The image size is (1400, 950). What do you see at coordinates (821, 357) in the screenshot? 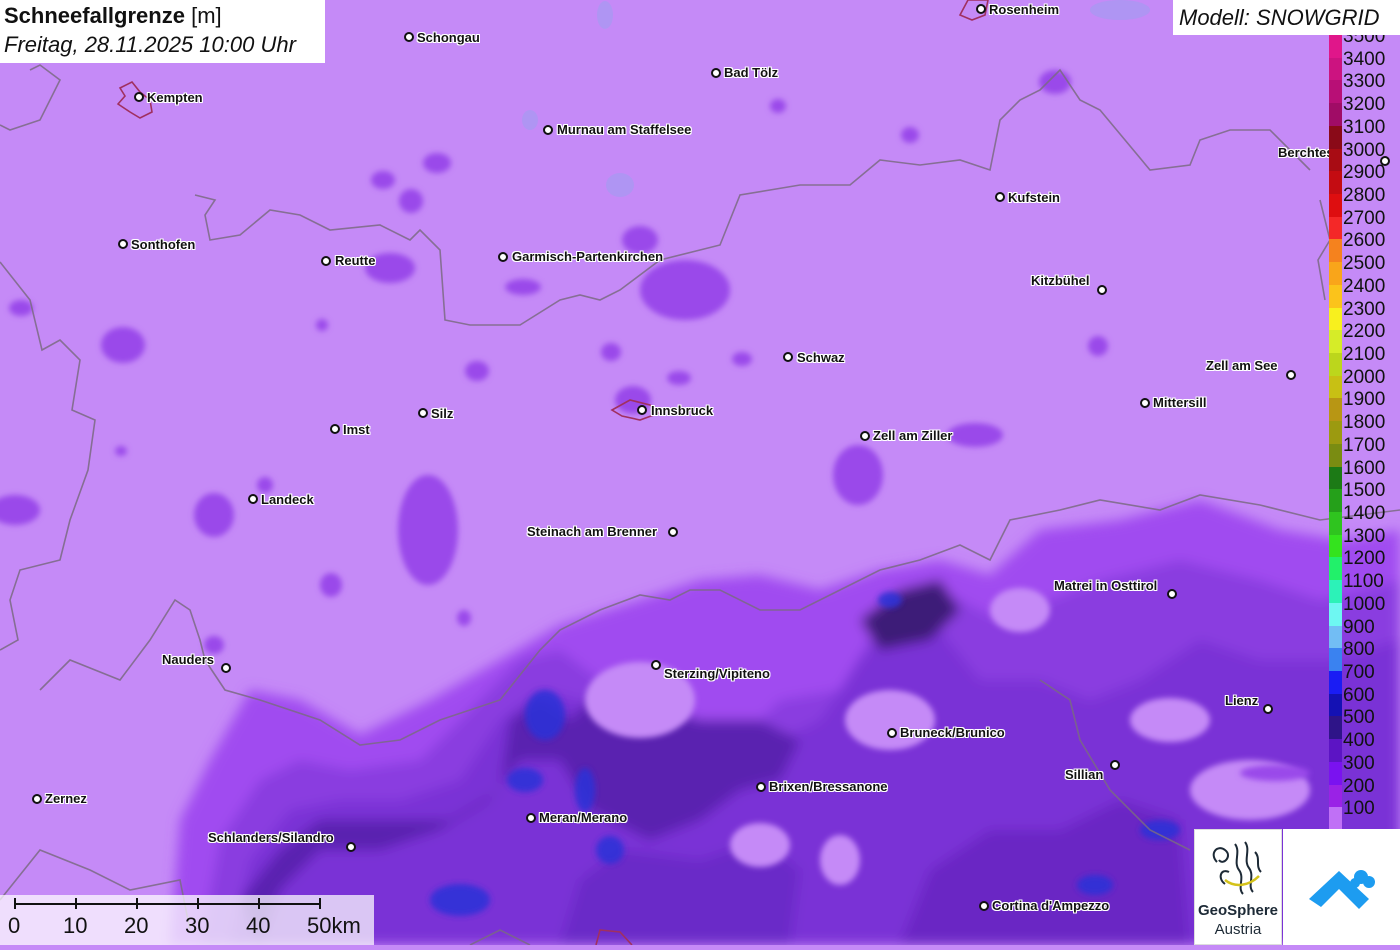
I see `city-label: Schwaz` at bounding box center [821, 357].